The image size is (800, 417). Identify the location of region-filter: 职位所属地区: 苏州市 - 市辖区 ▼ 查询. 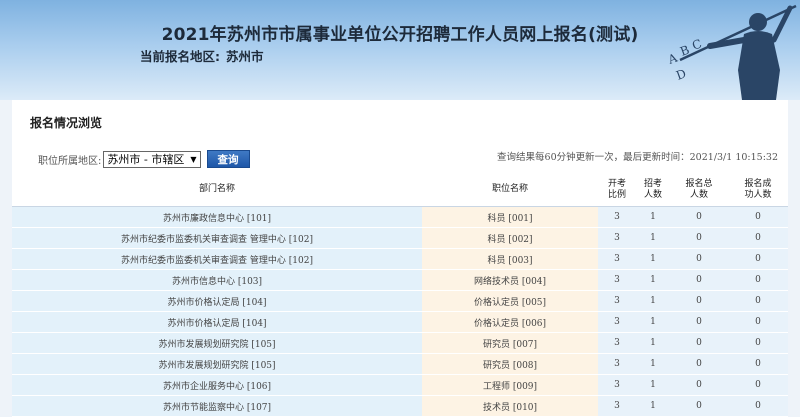
(144, 159).